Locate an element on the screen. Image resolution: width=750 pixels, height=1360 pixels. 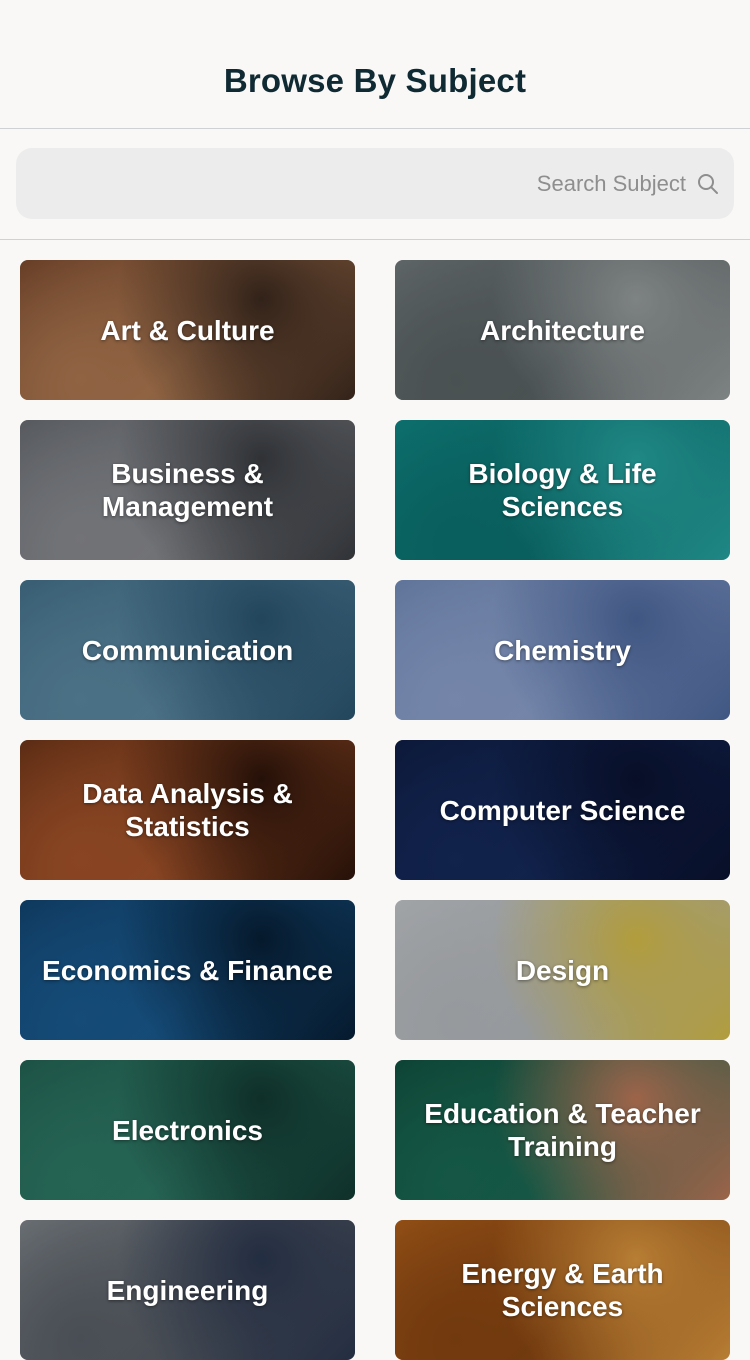
subject-label: Electronics is located at coordinates (187, 1130).